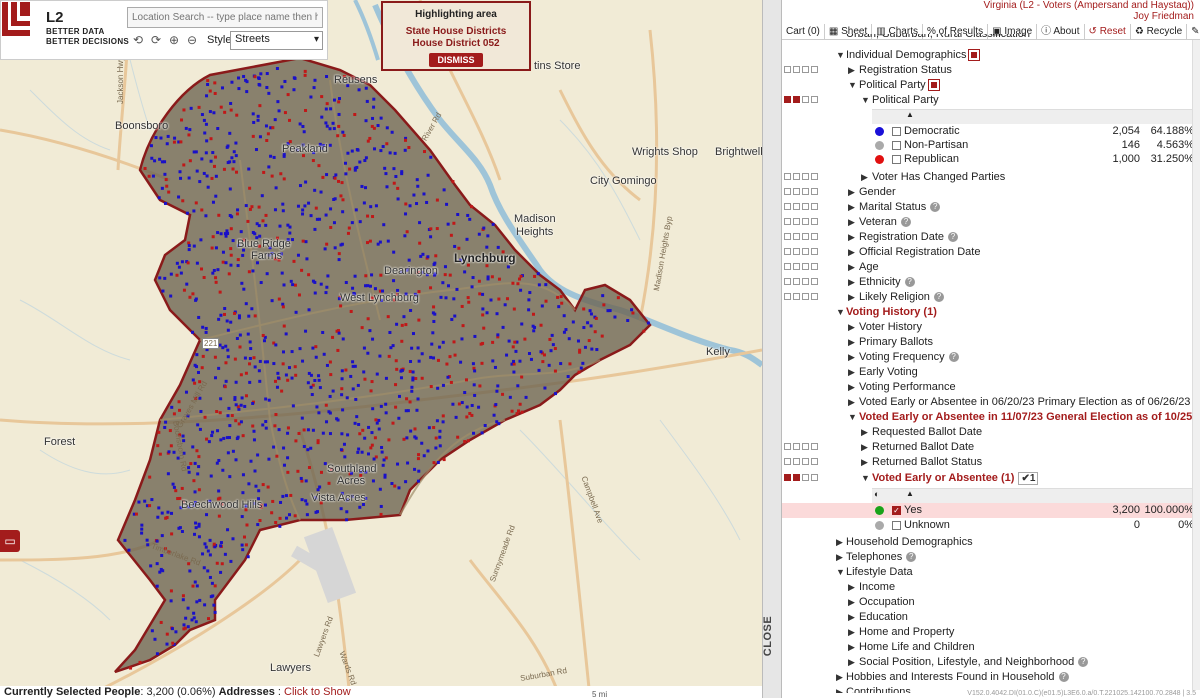 This screenshot has width=1200, height=698. I want to click on tree-row-political-party: ▼ Political Party, so click(991, 85).